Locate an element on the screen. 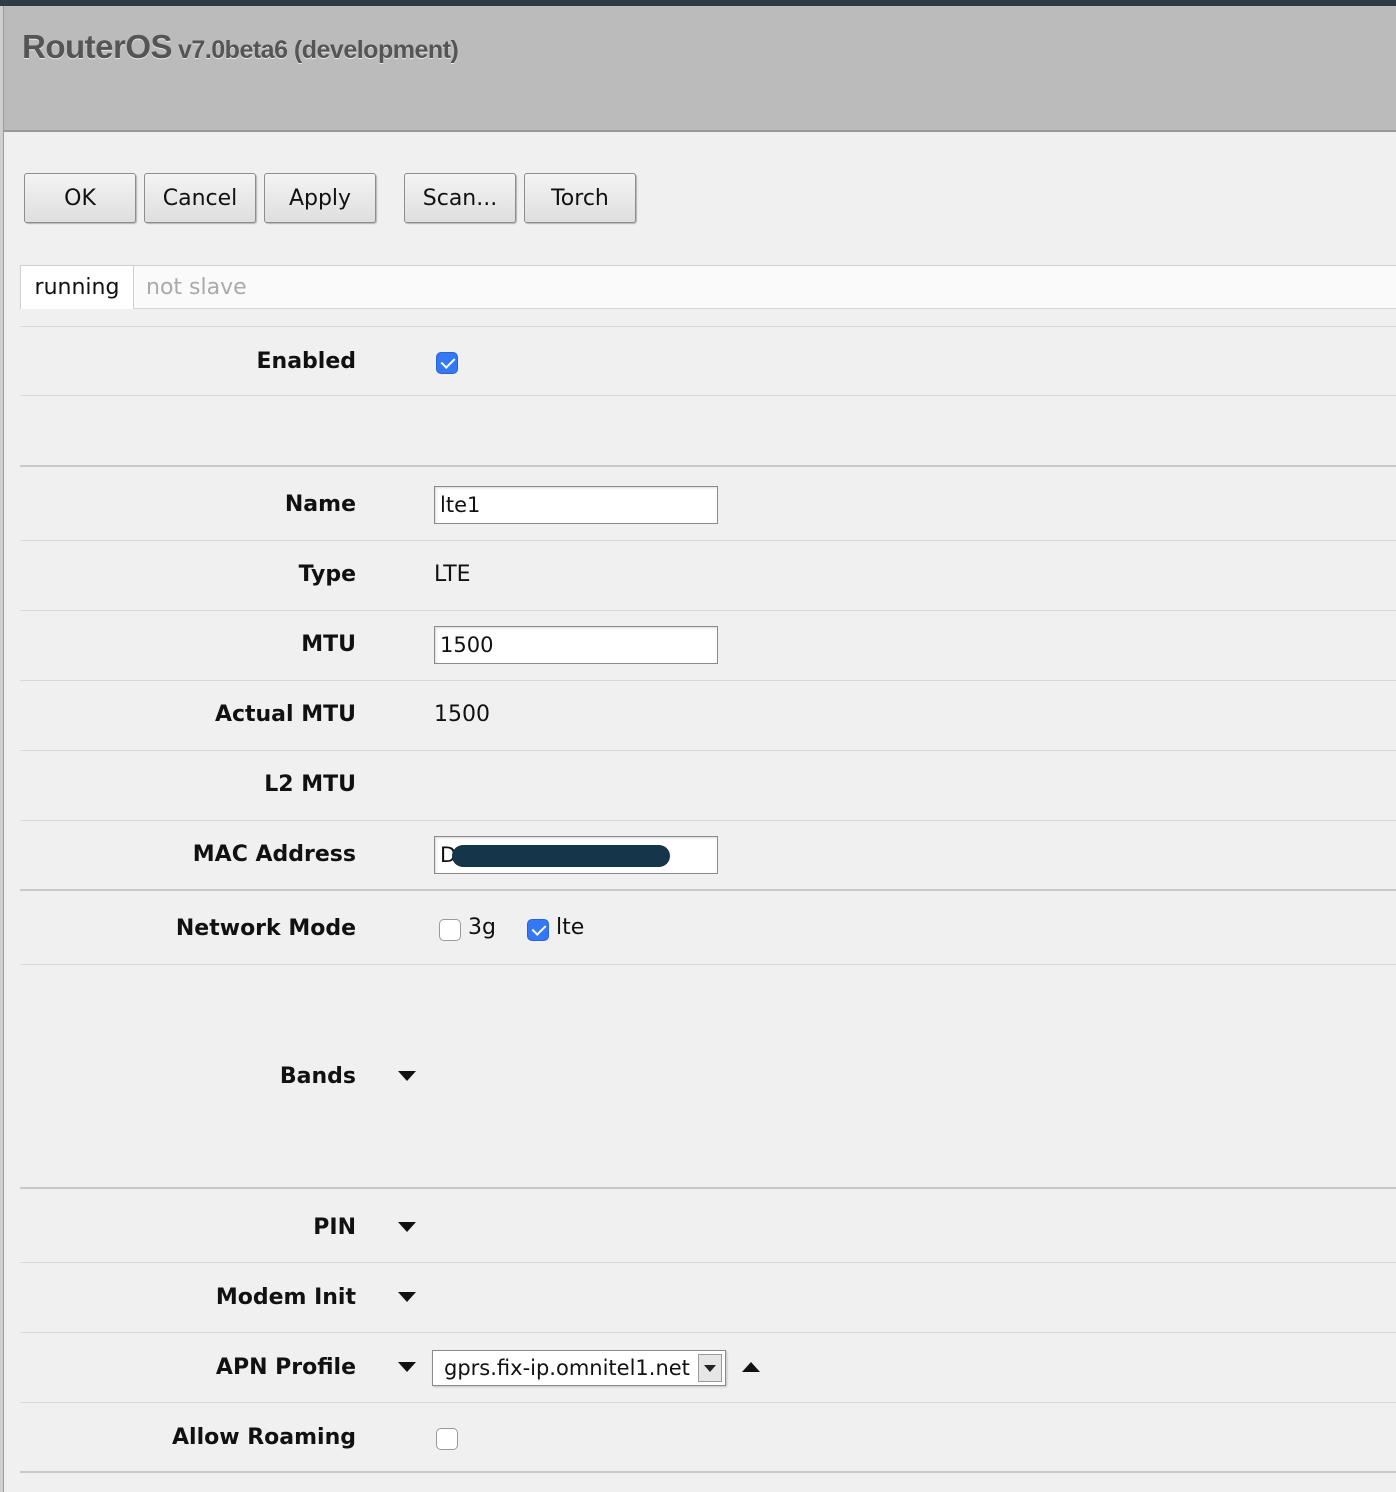 Image resolution: width=1396 pixels, height=1492 pixels. name-label: Name is located at coordinates (320, 504).